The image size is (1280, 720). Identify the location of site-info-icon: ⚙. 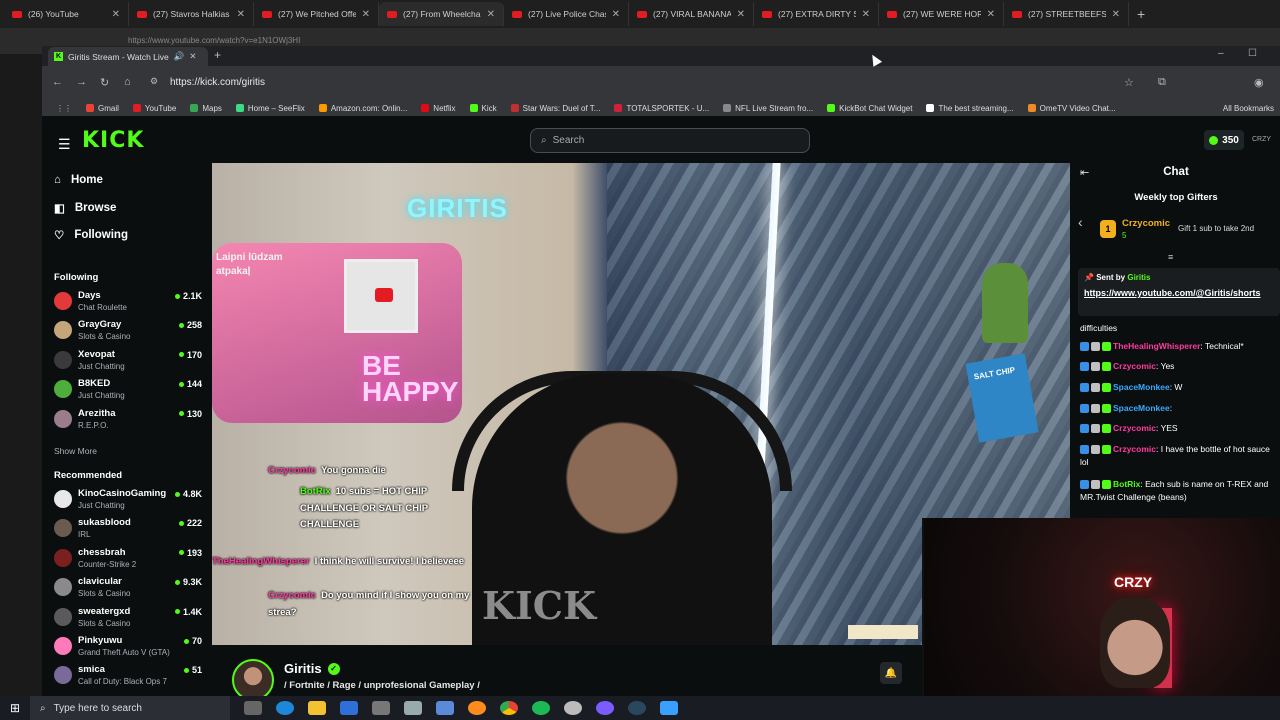
(154, 81).